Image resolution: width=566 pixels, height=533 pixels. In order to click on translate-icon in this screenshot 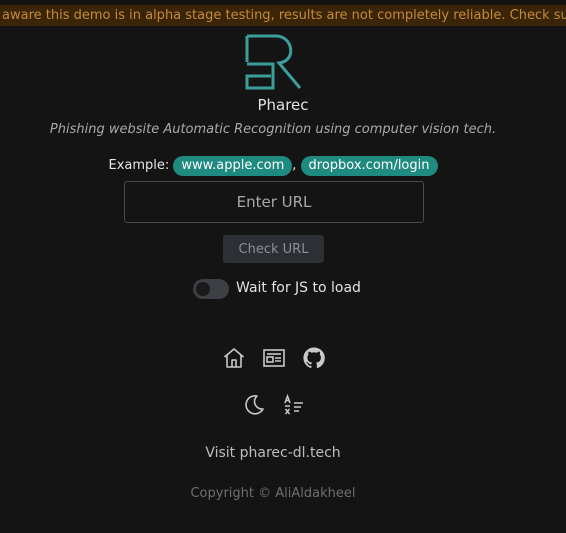, I will do `click(294, 405)`.